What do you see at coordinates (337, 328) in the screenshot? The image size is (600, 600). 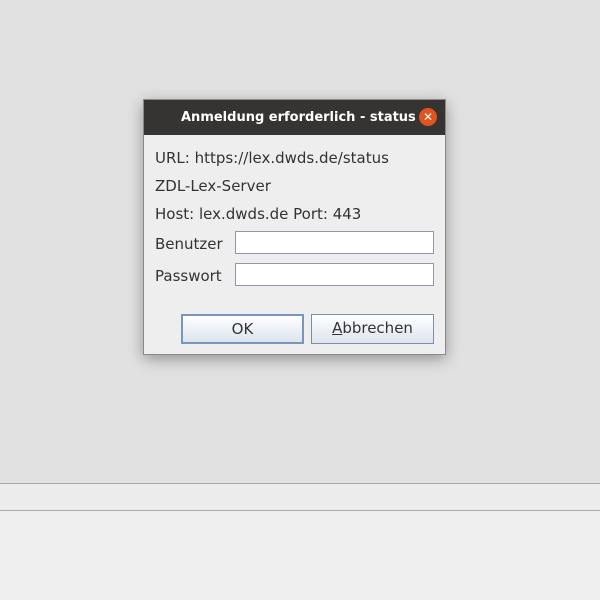 I see `cancel-mnemonic: A` at bounding box center [337, 328].